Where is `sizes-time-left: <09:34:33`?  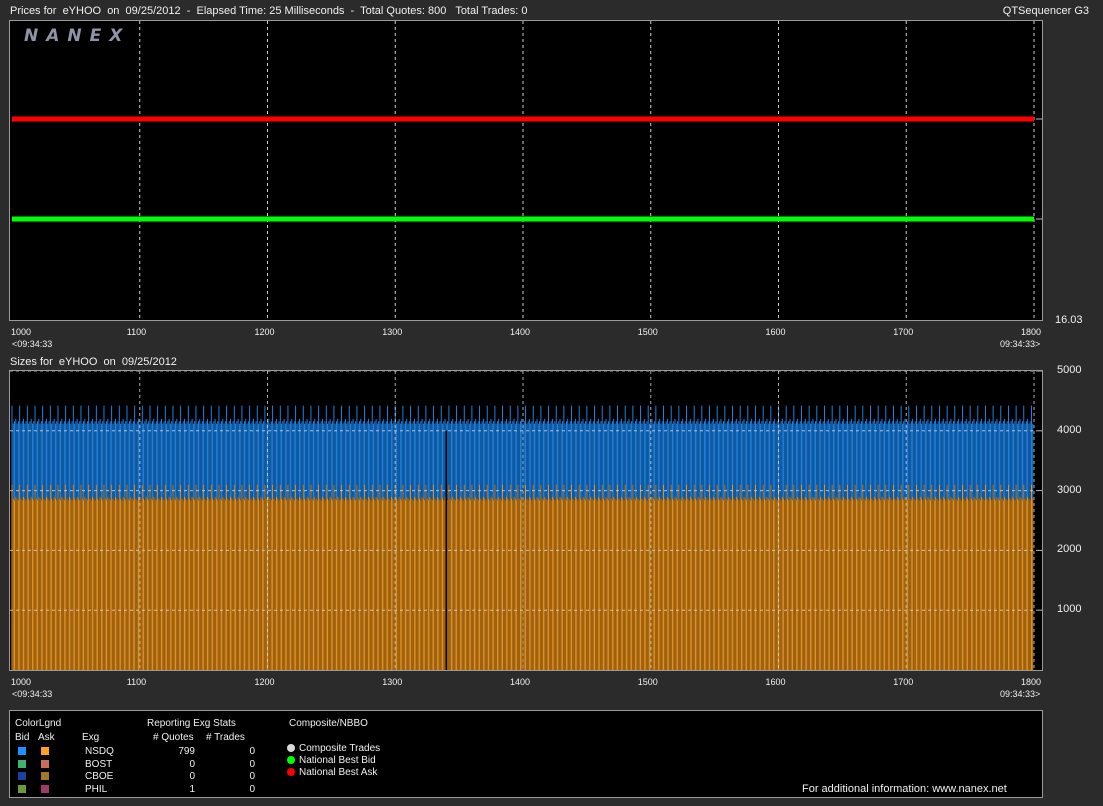 sizes-time-left: <09:34:33 is located at coordinates (32, 694).